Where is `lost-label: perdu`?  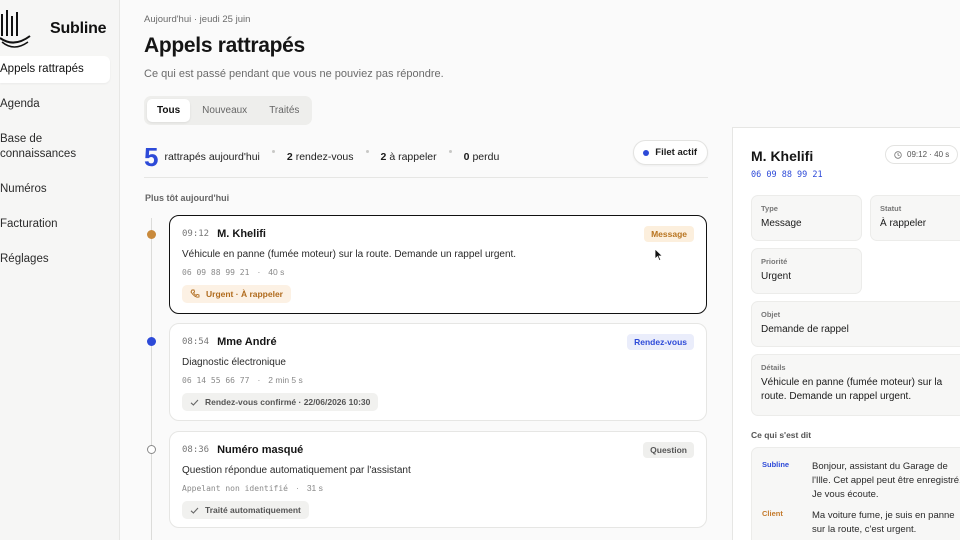 lost-label: perdu is located at coordinates (486, 156).